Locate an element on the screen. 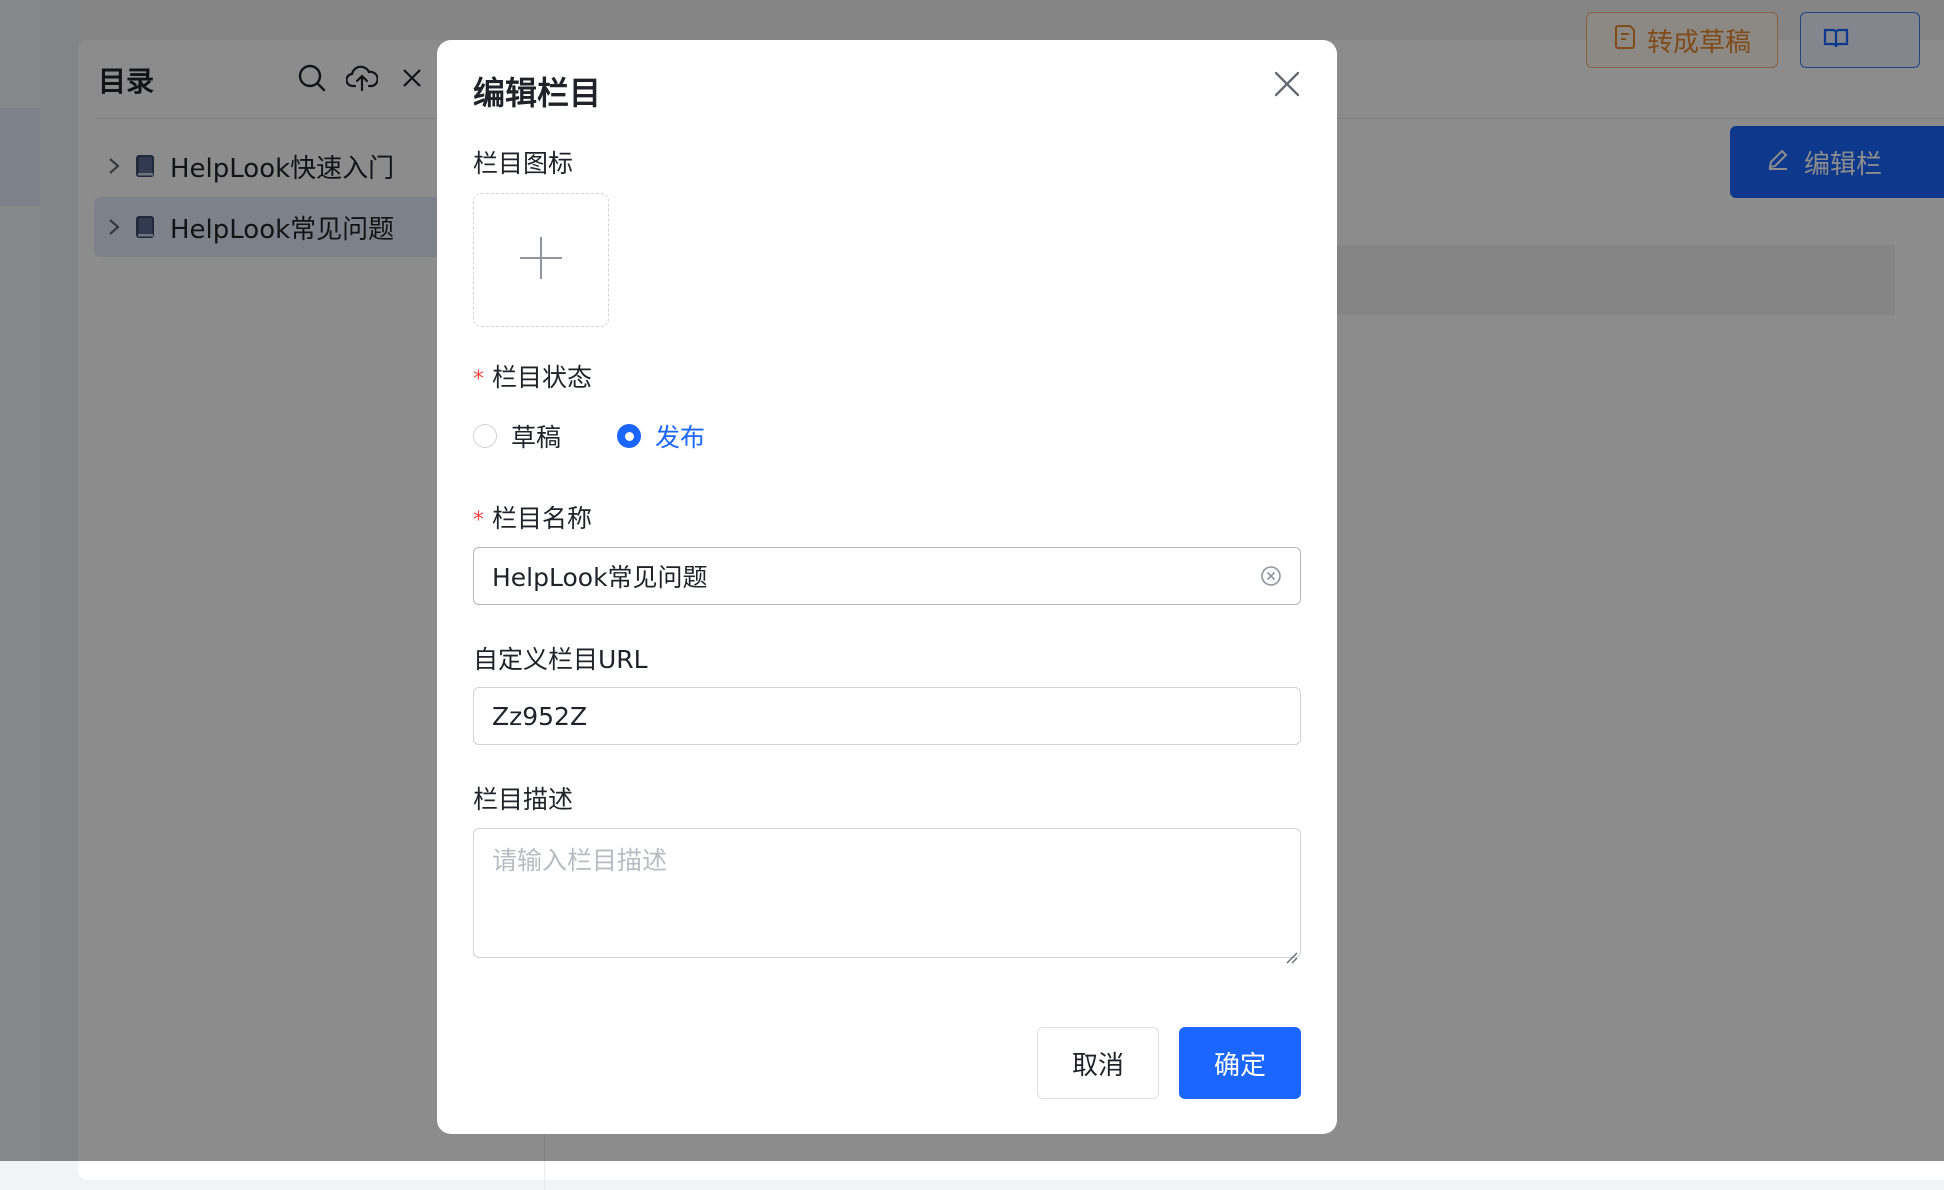  radio-checked-icon is located at coordinates (629, 436).